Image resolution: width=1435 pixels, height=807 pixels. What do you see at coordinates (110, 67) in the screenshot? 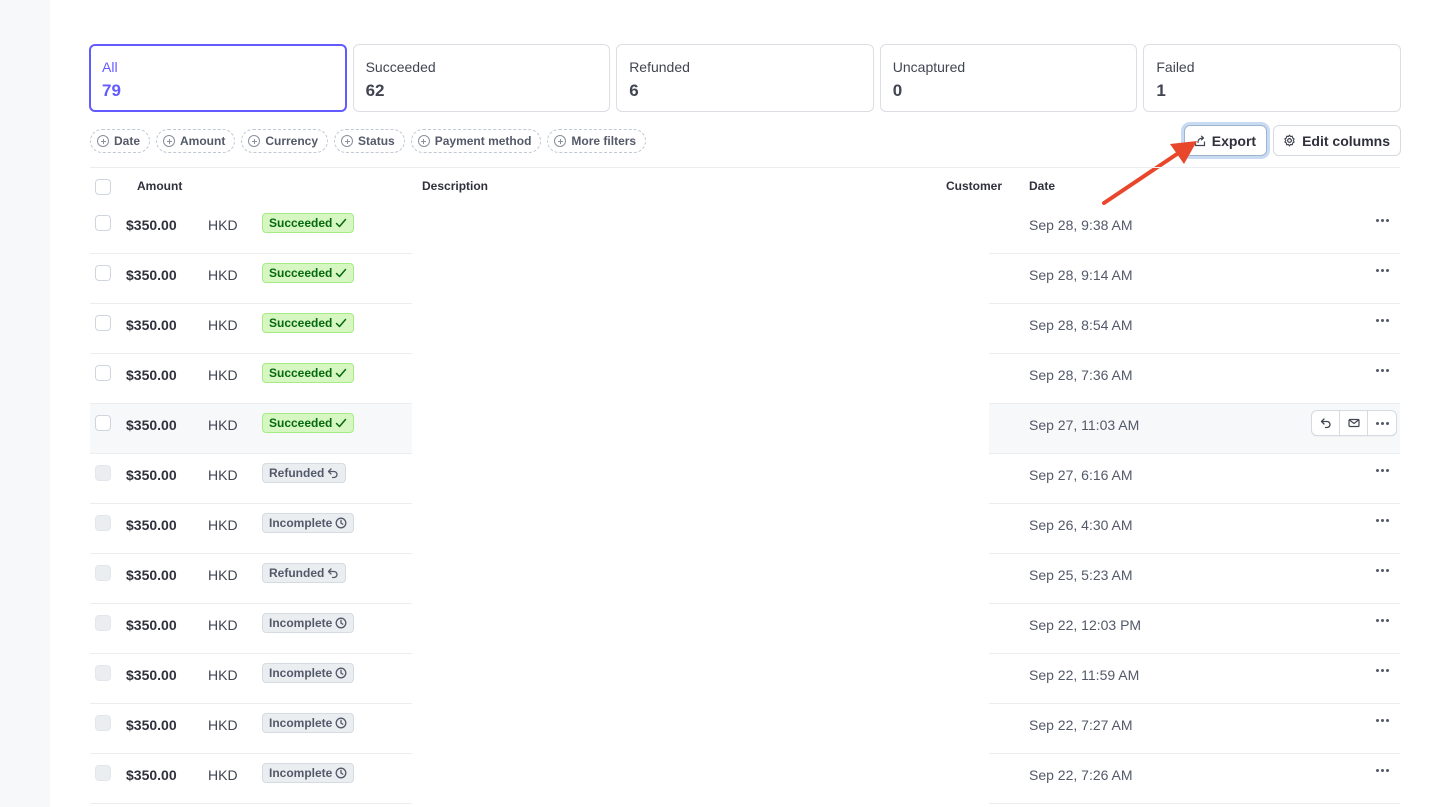
I see `tab-label: All` at bounding box center [110, 67].